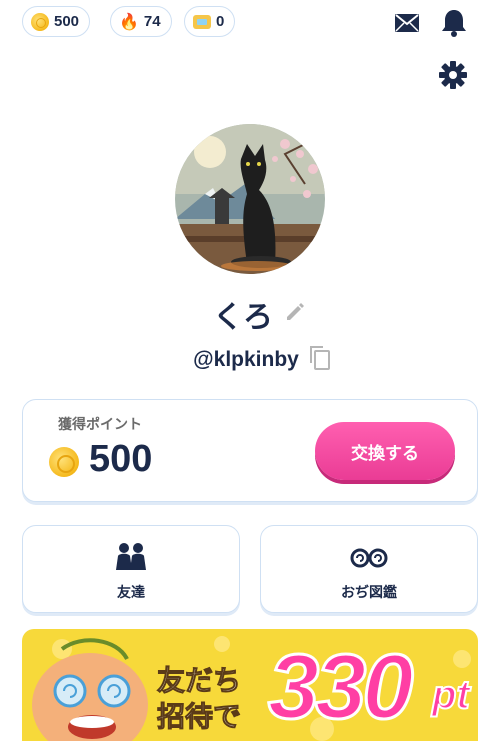 The height and width of the screenshot is (741, 500). I want to click on profile-name-row: くろ, so click(250, 314).